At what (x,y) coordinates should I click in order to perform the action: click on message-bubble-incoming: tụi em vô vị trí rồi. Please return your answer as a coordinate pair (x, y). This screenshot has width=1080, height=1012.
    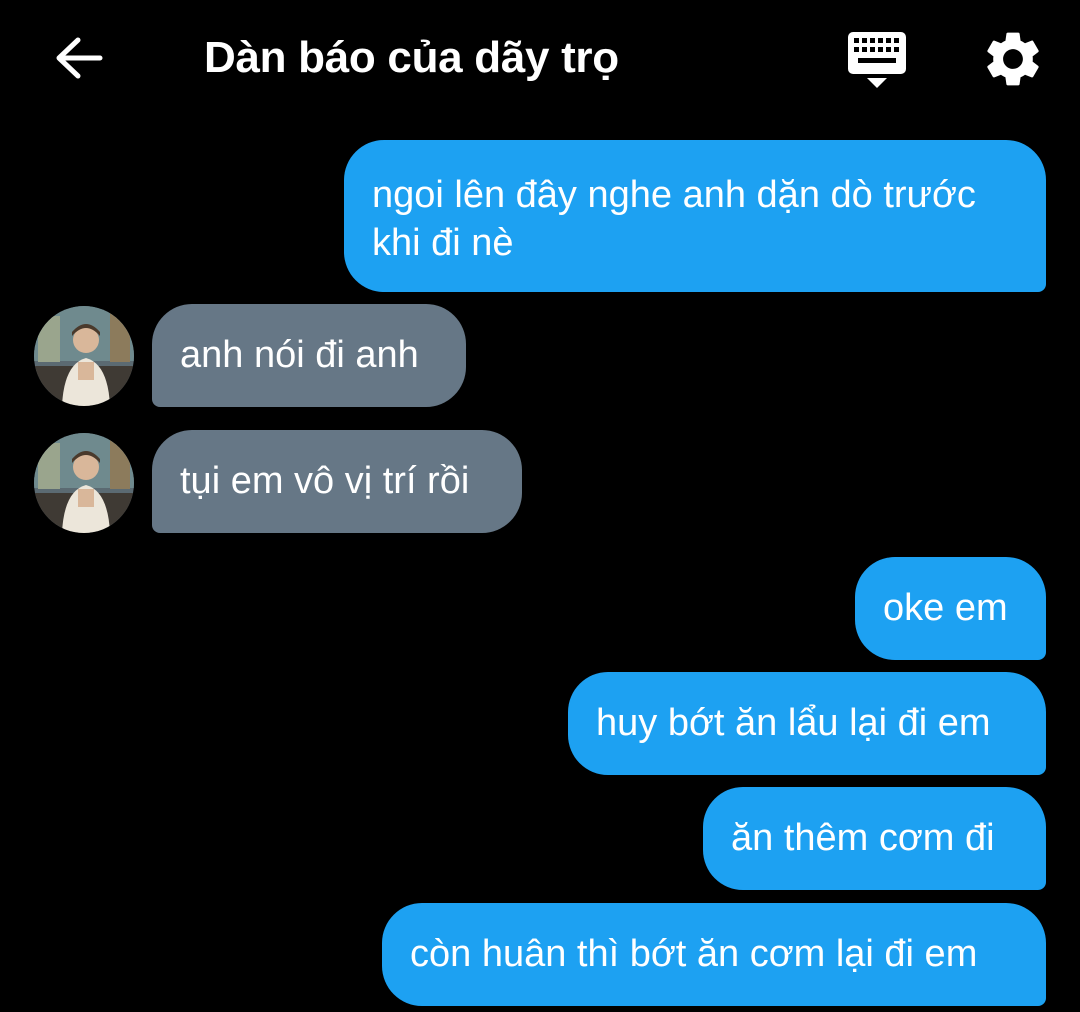
    Looking at the image, I should click on (337, 481).